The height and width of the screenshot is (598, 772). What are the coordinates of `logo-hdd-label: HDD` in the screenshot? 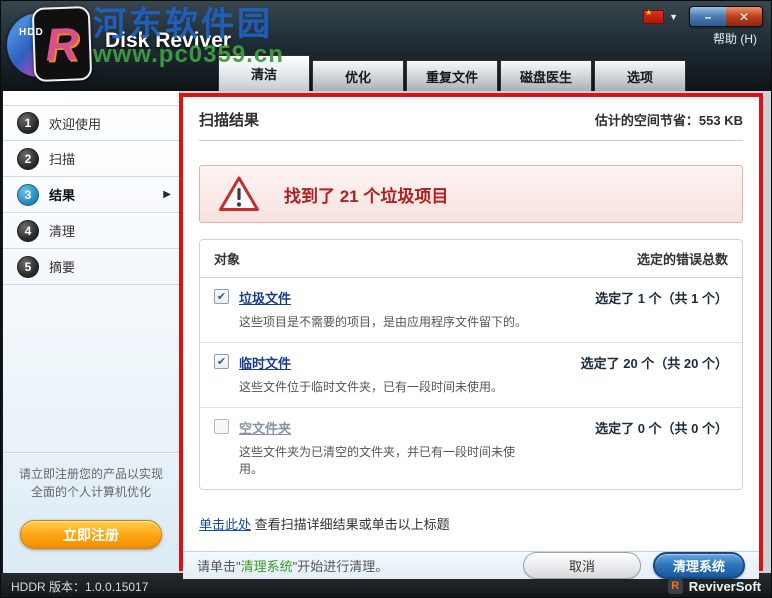 It's located at (31, 32).